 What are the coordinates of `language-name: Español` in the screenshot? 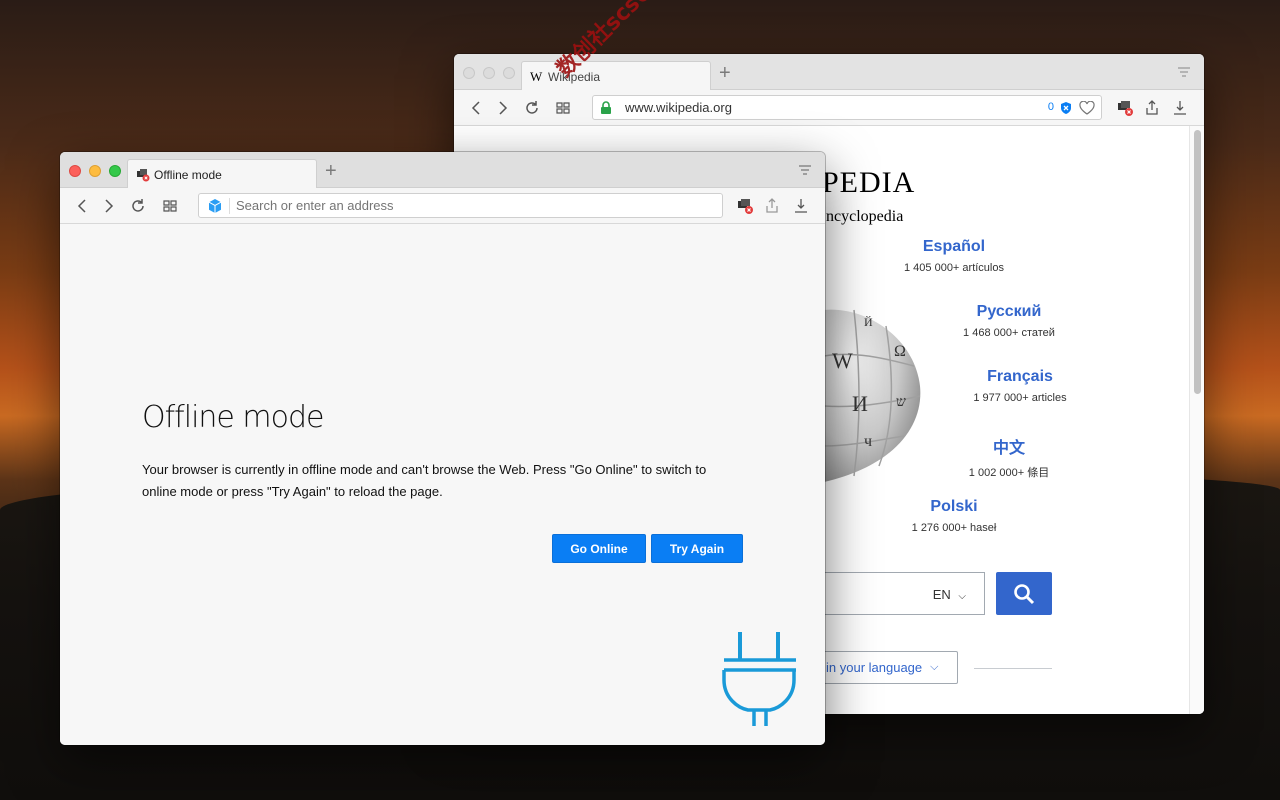 It's located at (954, 246).